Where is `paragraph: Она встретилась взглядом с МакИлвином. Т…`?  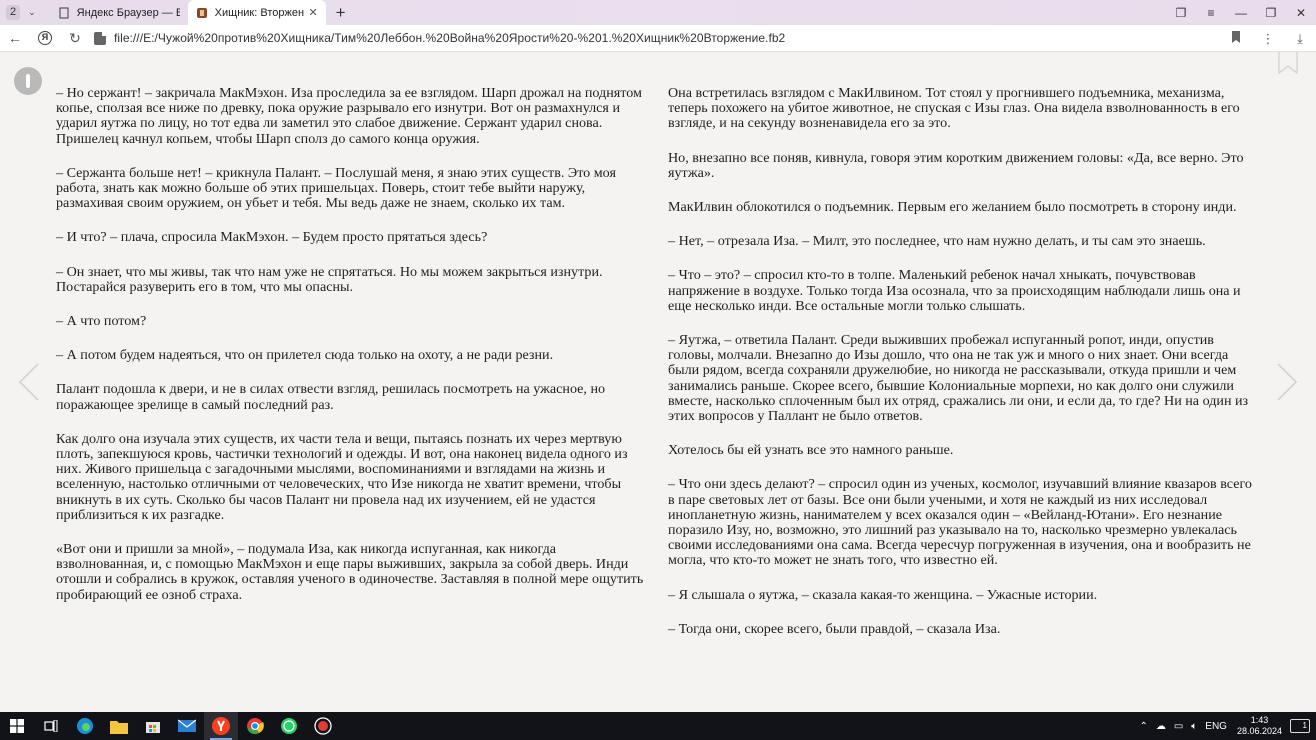 paragraph: Она встретилась взглядом с МакИлвином. Т… is located at coordinates (954, 108).